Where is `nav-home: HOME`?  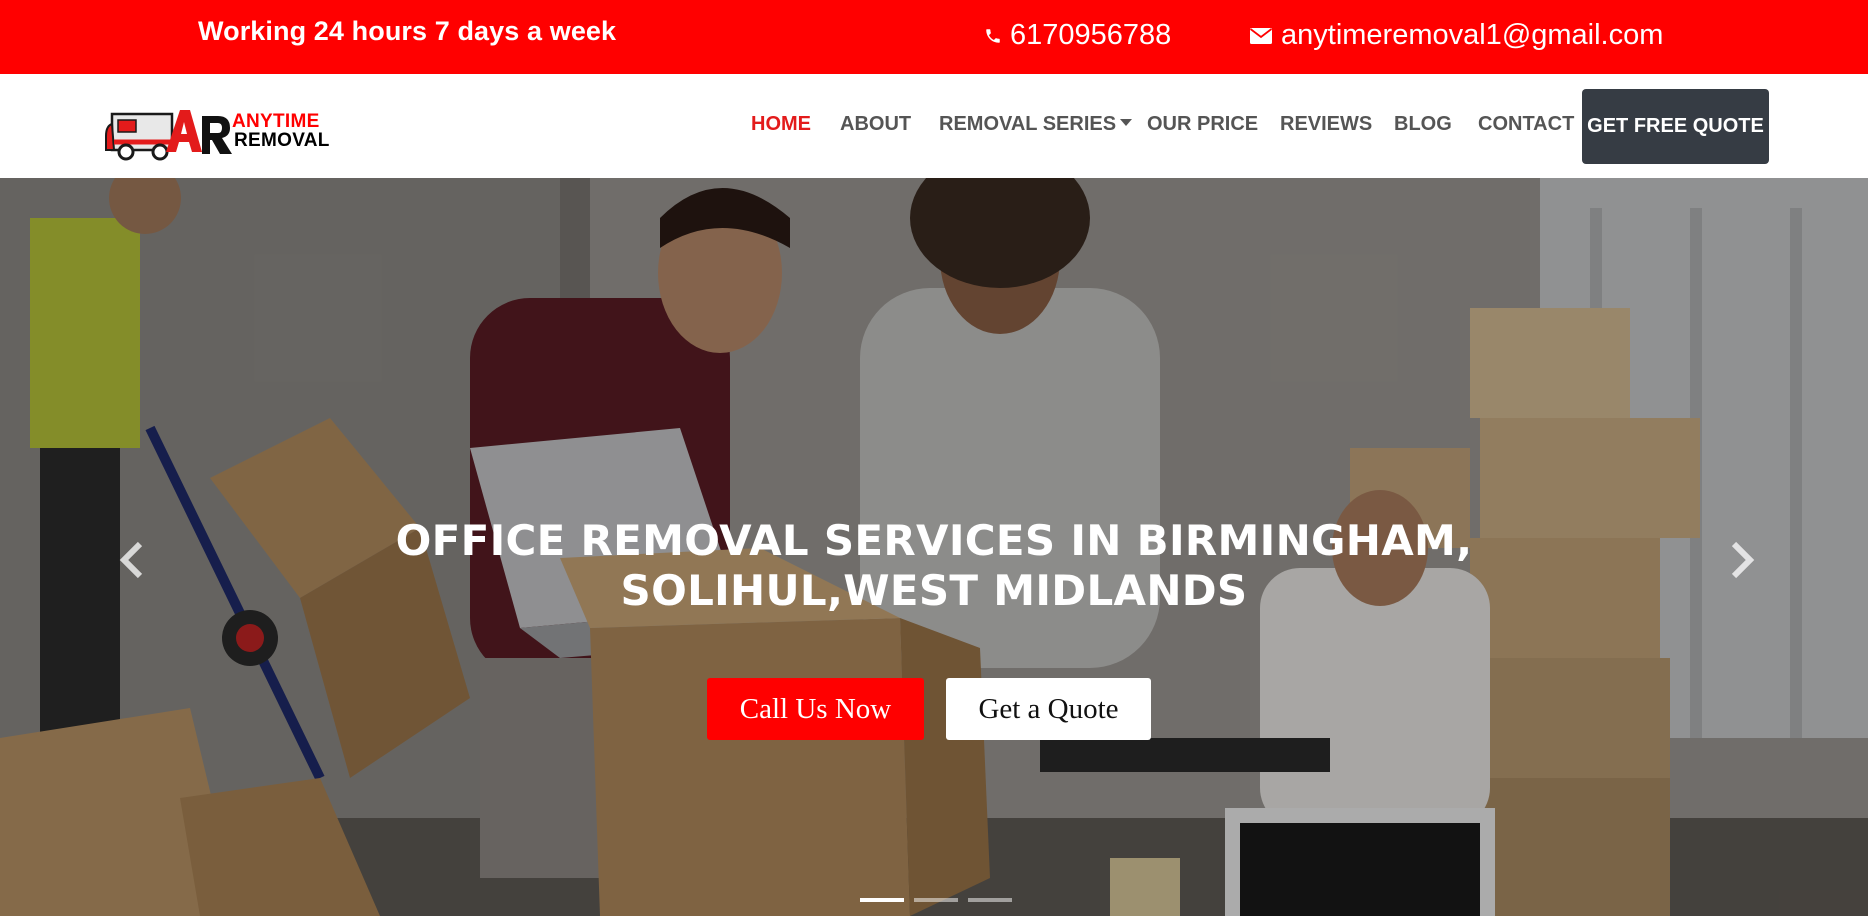
nav-home: HOME is located at coordinates (781, 124).